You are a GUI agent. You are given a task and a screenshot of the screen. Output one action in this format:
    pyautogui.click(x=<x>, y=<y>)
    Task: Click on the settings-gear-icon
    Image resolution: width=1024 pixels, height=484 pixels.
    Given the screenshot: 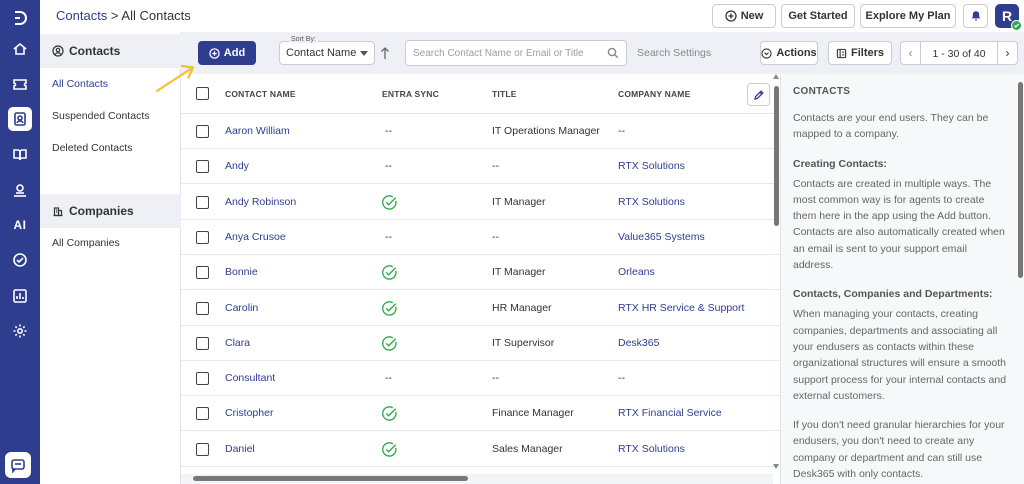 What is the action you would take?
    pyautogui.click(x=20, y=331)
    